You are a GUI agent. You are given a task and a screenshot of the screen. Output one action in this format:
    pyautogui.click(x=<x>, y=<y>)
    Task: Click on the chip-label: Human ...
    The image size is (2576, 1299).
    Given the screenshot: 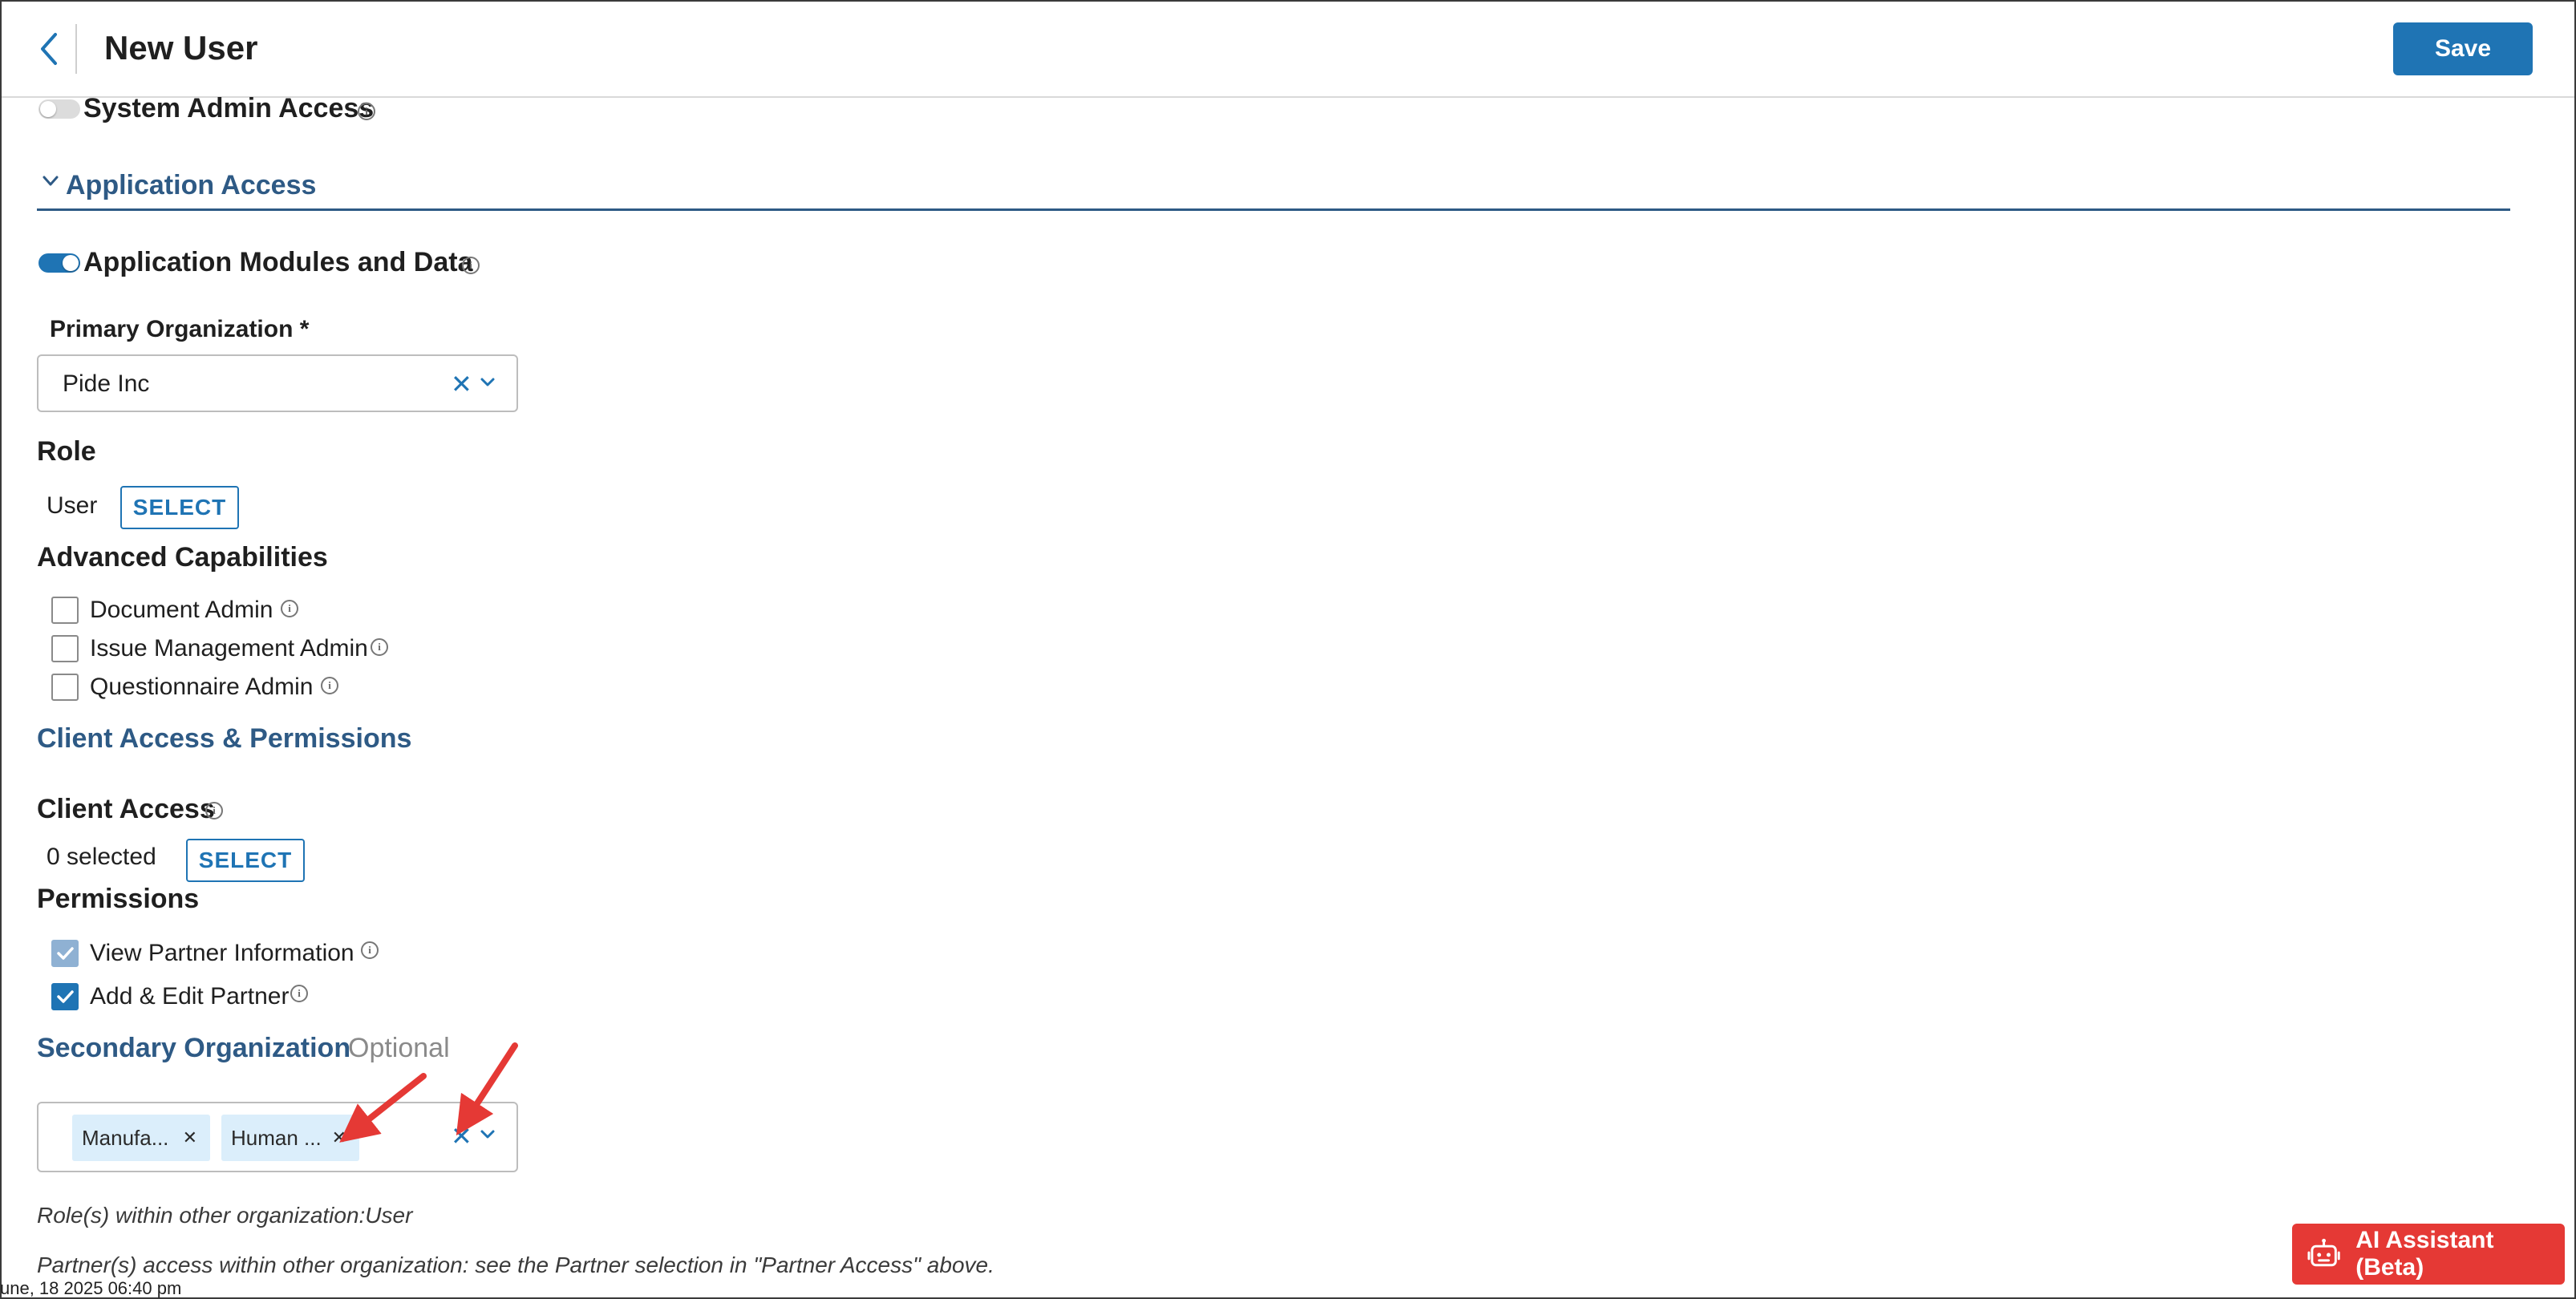 What is the action you would take?
    pyautogui.click(x=276, y=1137)
    